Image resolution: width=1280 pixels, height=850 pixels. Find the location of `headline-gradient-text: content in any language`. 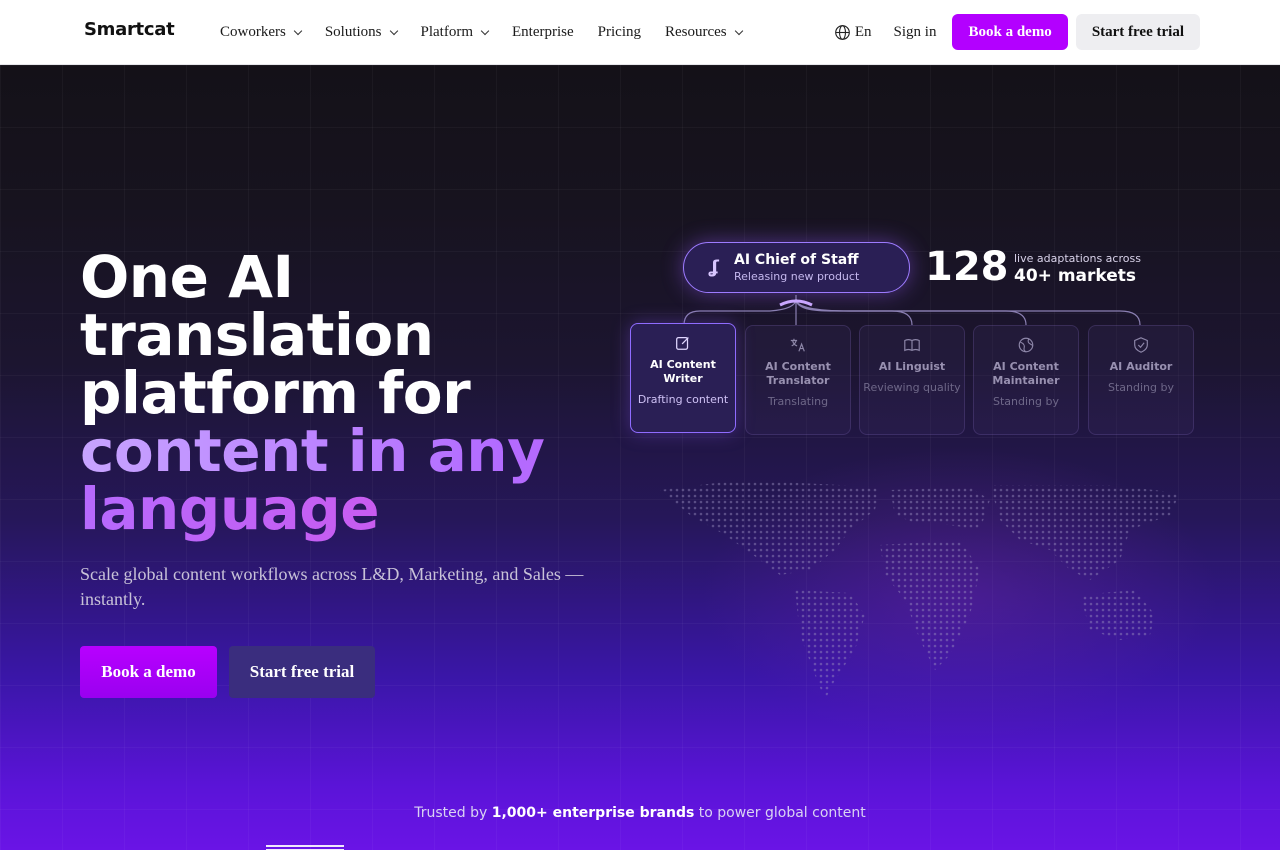

headline-gradient-text: content in any language is located at coordinates (312, 480).